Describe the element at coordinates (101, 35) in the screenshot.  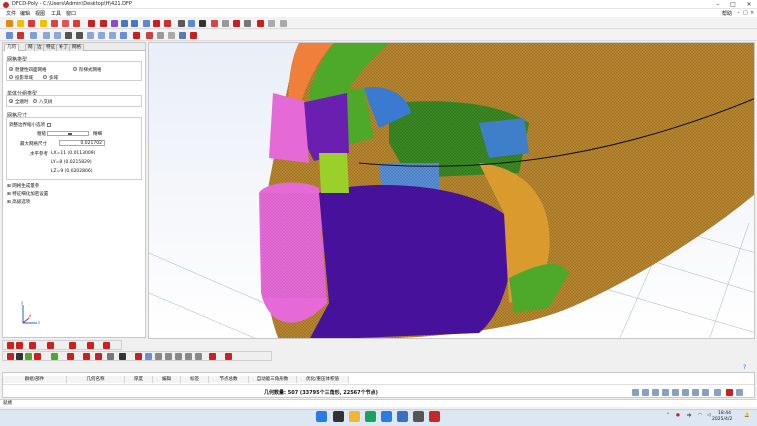
I see `right-view-icon` at that location.